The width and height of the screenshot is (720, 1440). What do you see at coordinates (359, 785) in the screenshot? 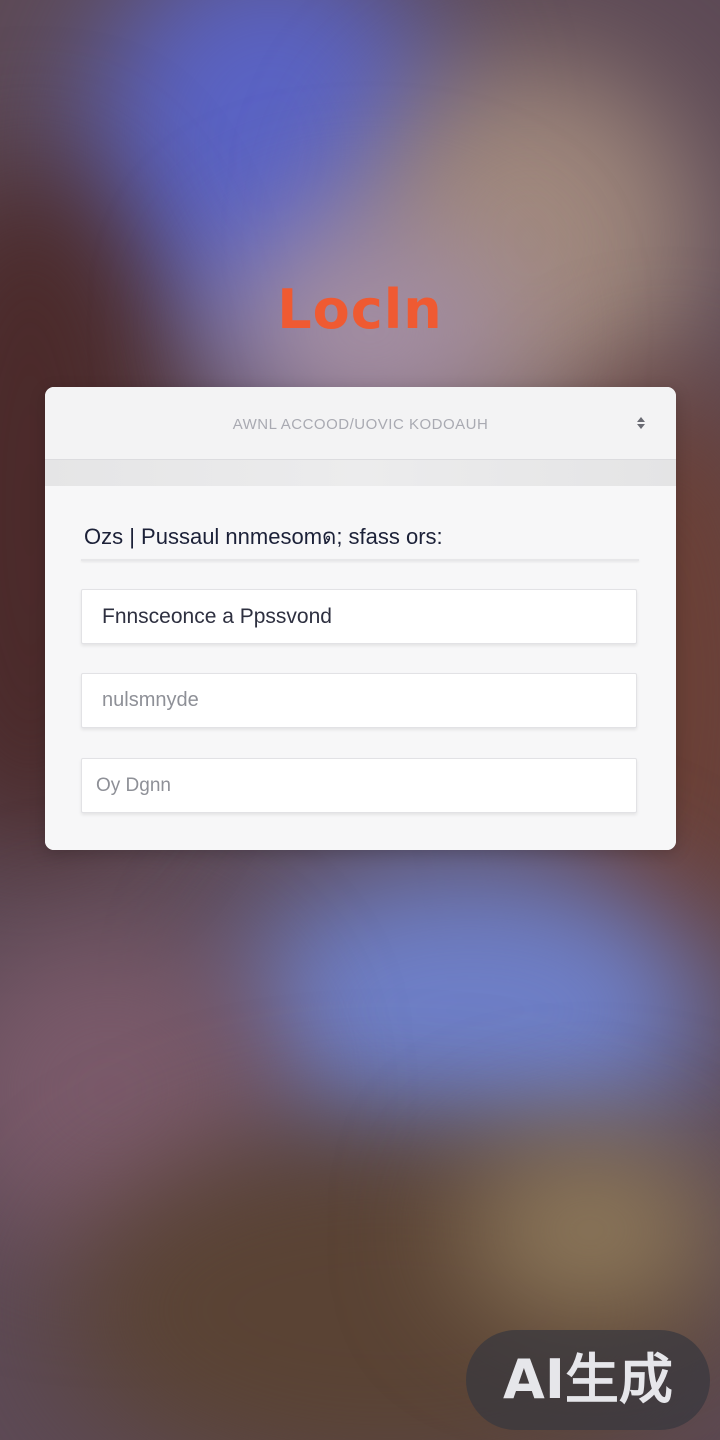
I see `login-field` at bounding box center [359, 785].